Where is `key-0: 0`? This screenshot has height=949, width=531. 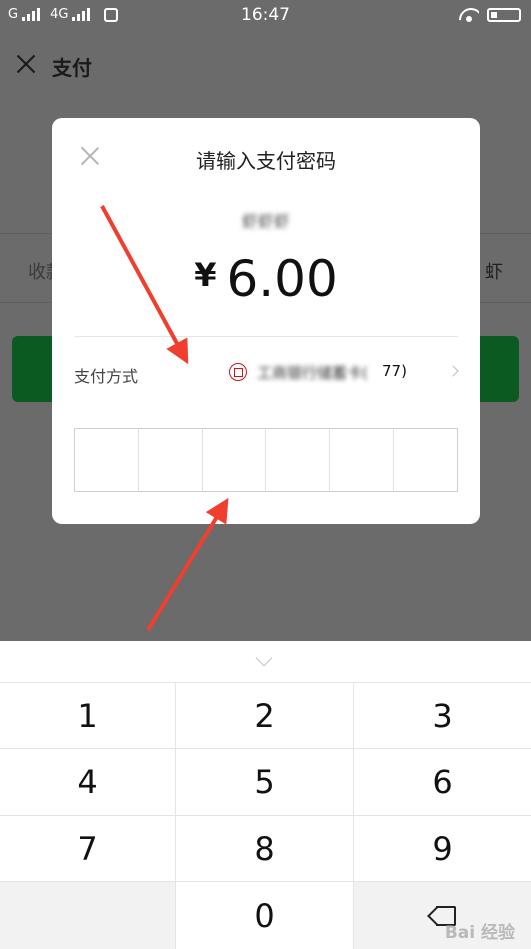
key-0: 0 is located at coordinates (265, 915).